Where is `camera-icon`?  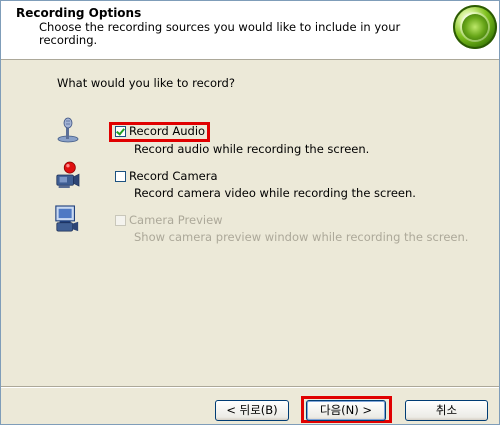
camera-icon is located at coordinates (68, 174).